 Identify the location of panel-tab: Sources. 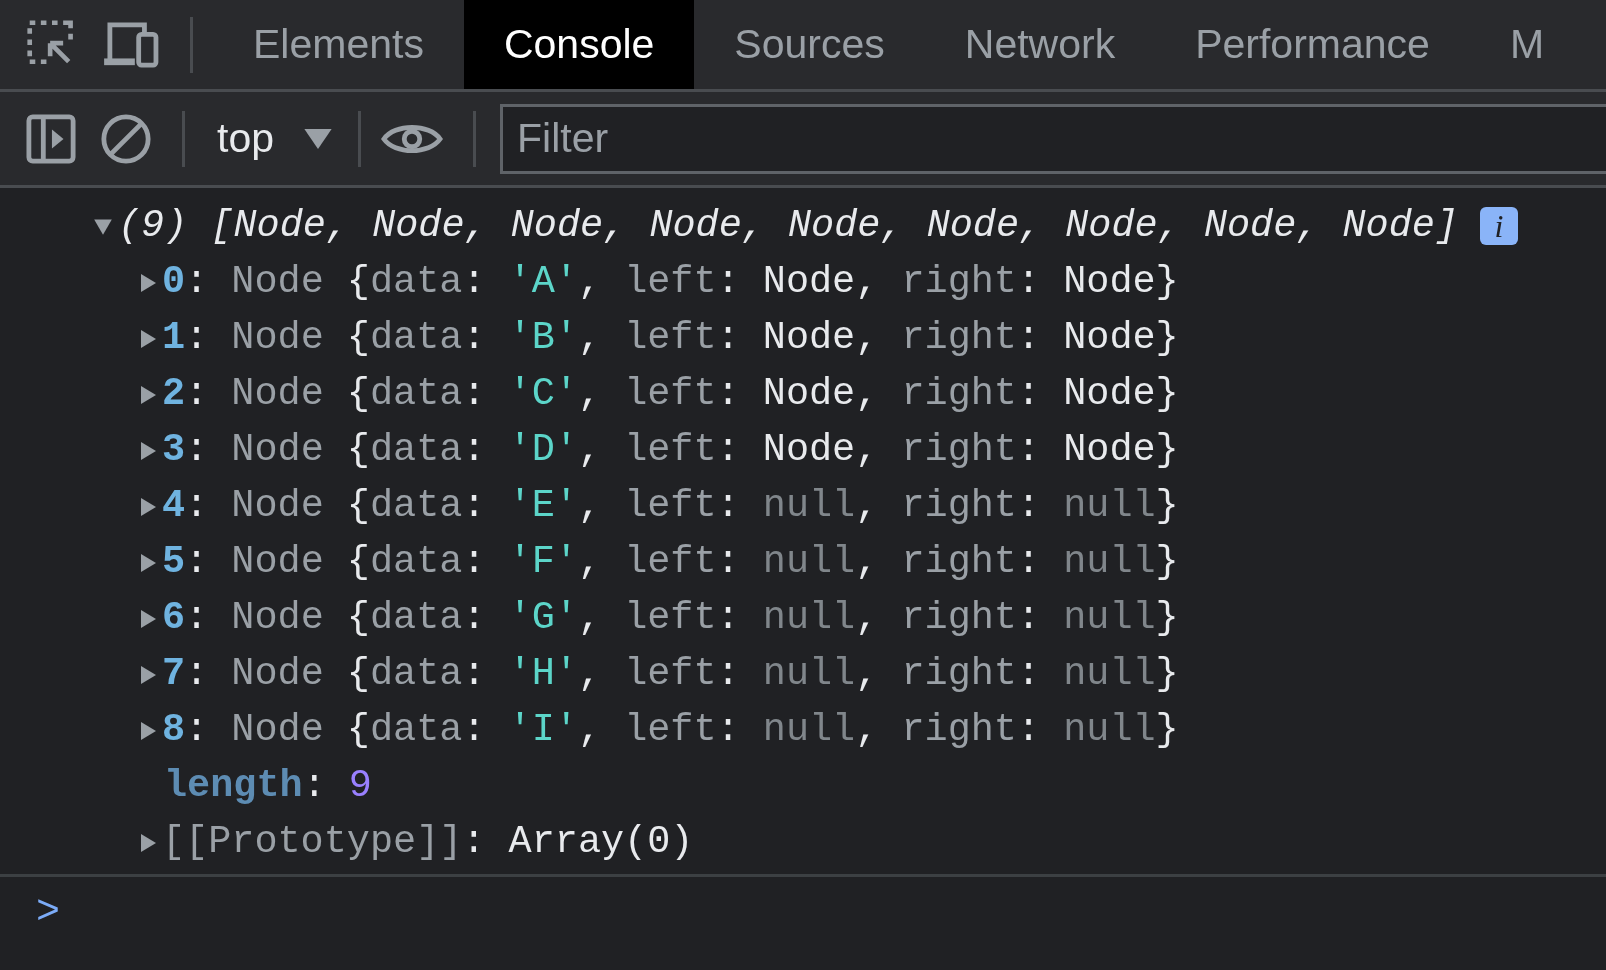
(809, 44).